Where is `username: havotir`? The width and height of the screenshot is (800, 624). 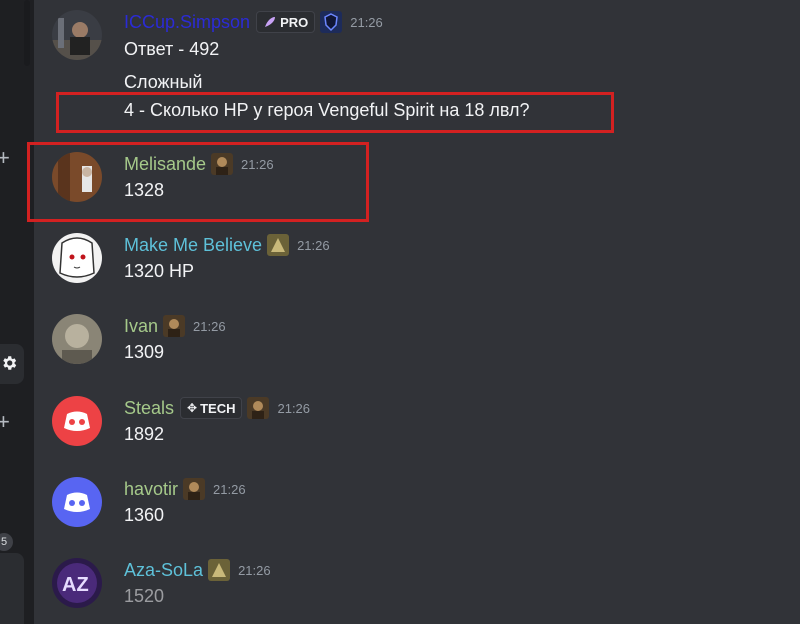 username: havotir is located at coordinates (151, 489).